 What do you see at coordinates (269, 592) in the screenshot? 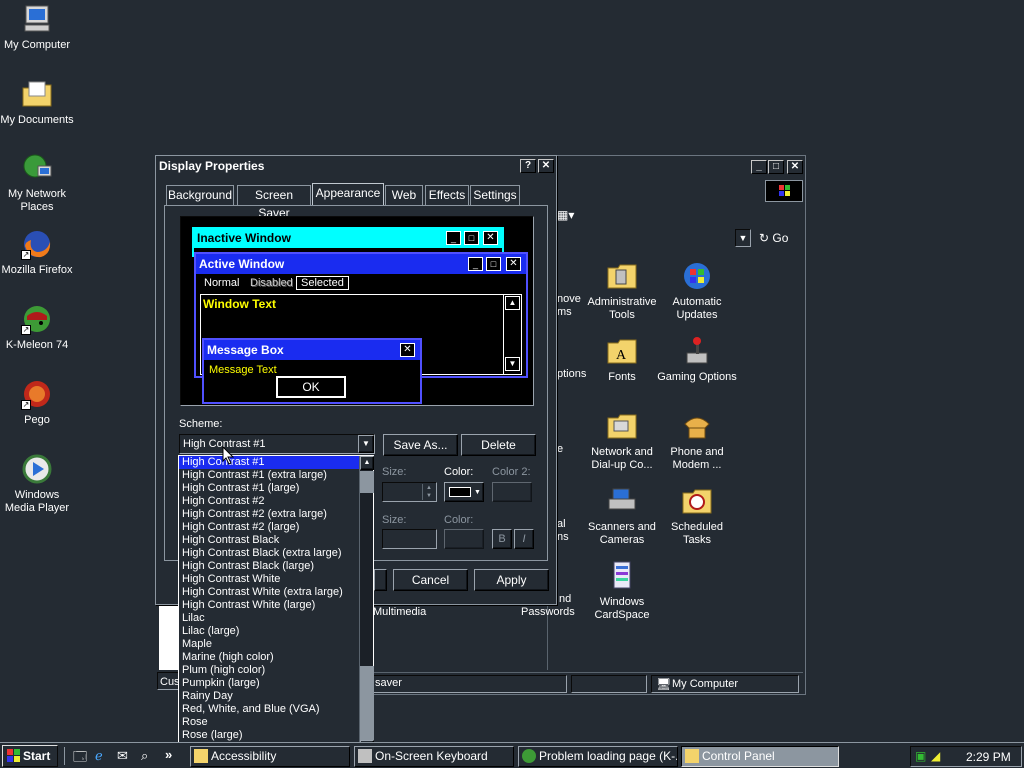
I see `scheme-option: High Contrast White (extra large)` at bounding box center [269, 592].